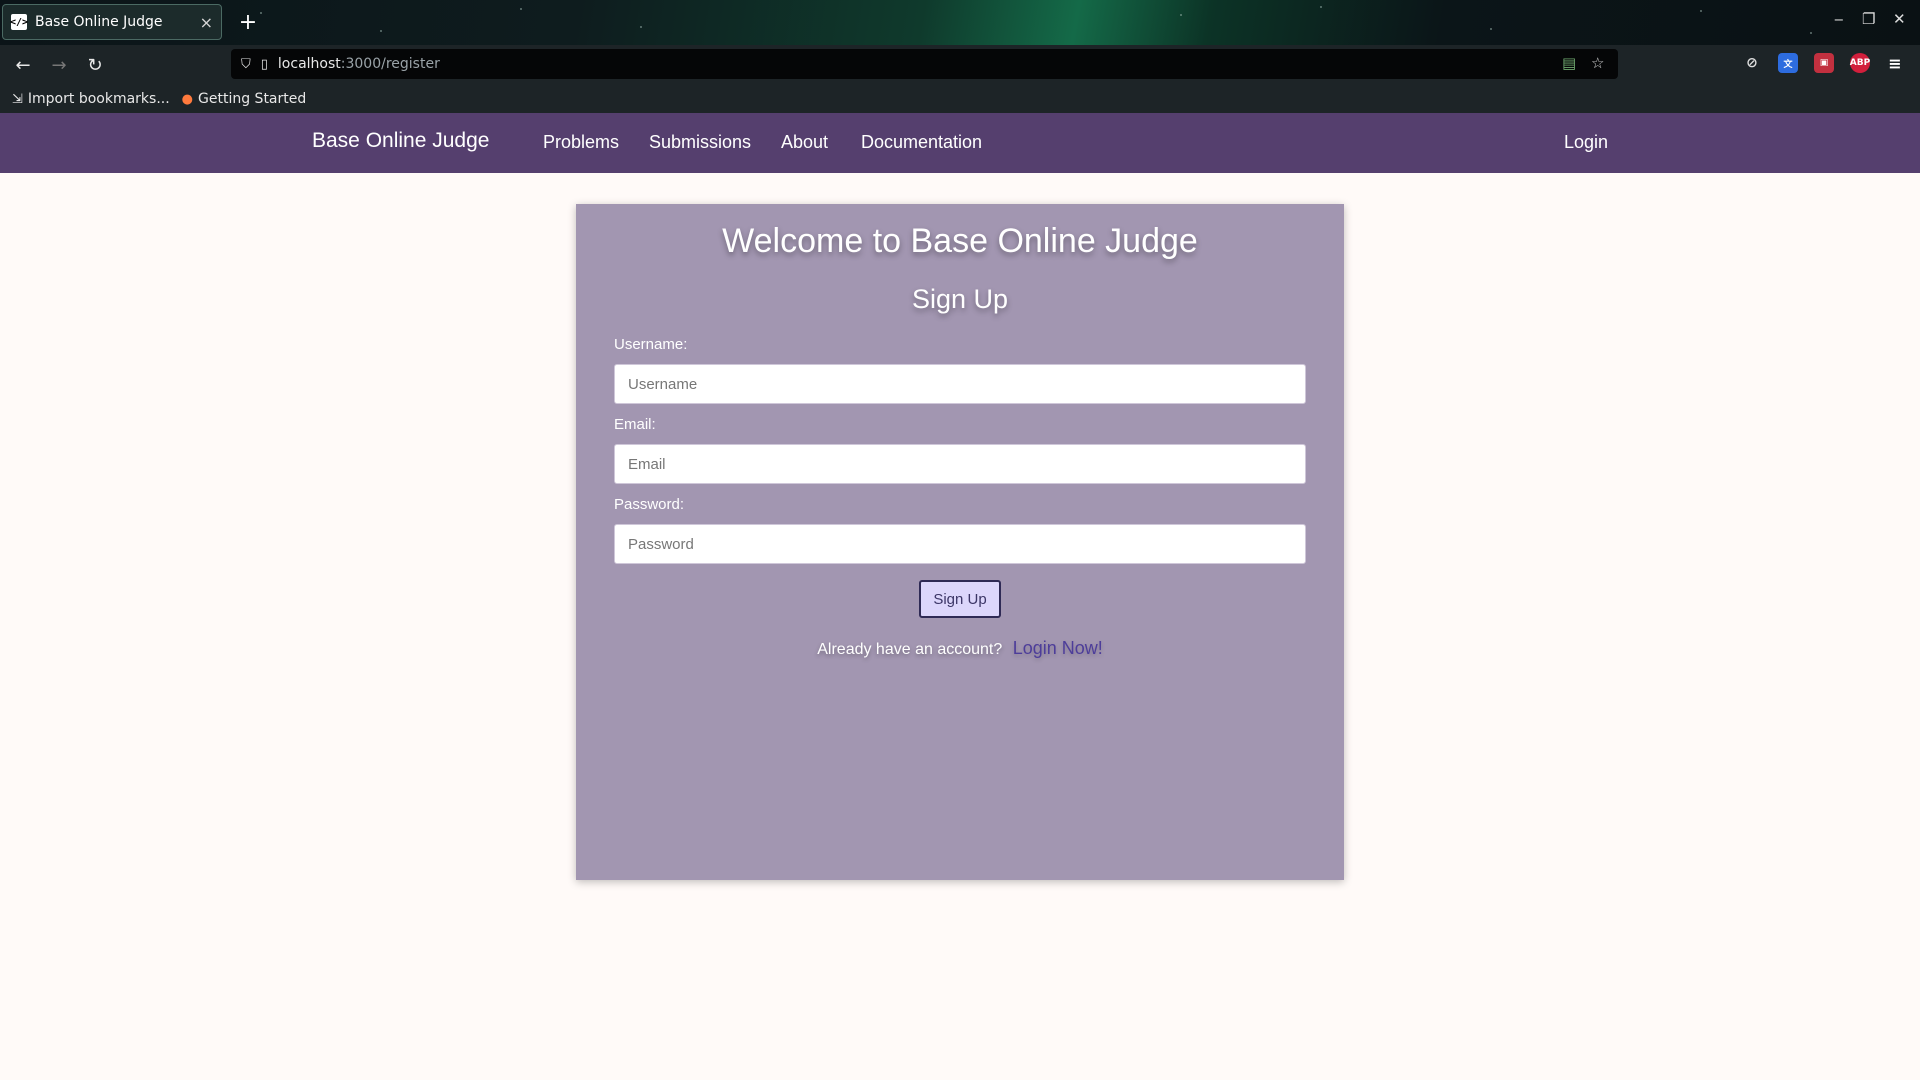 The height and width of the screenshot is (1080, 1920). Describe the element at coordinates (1895, 63) in the screenshot. I see `menu-icon: ≡` at that location.